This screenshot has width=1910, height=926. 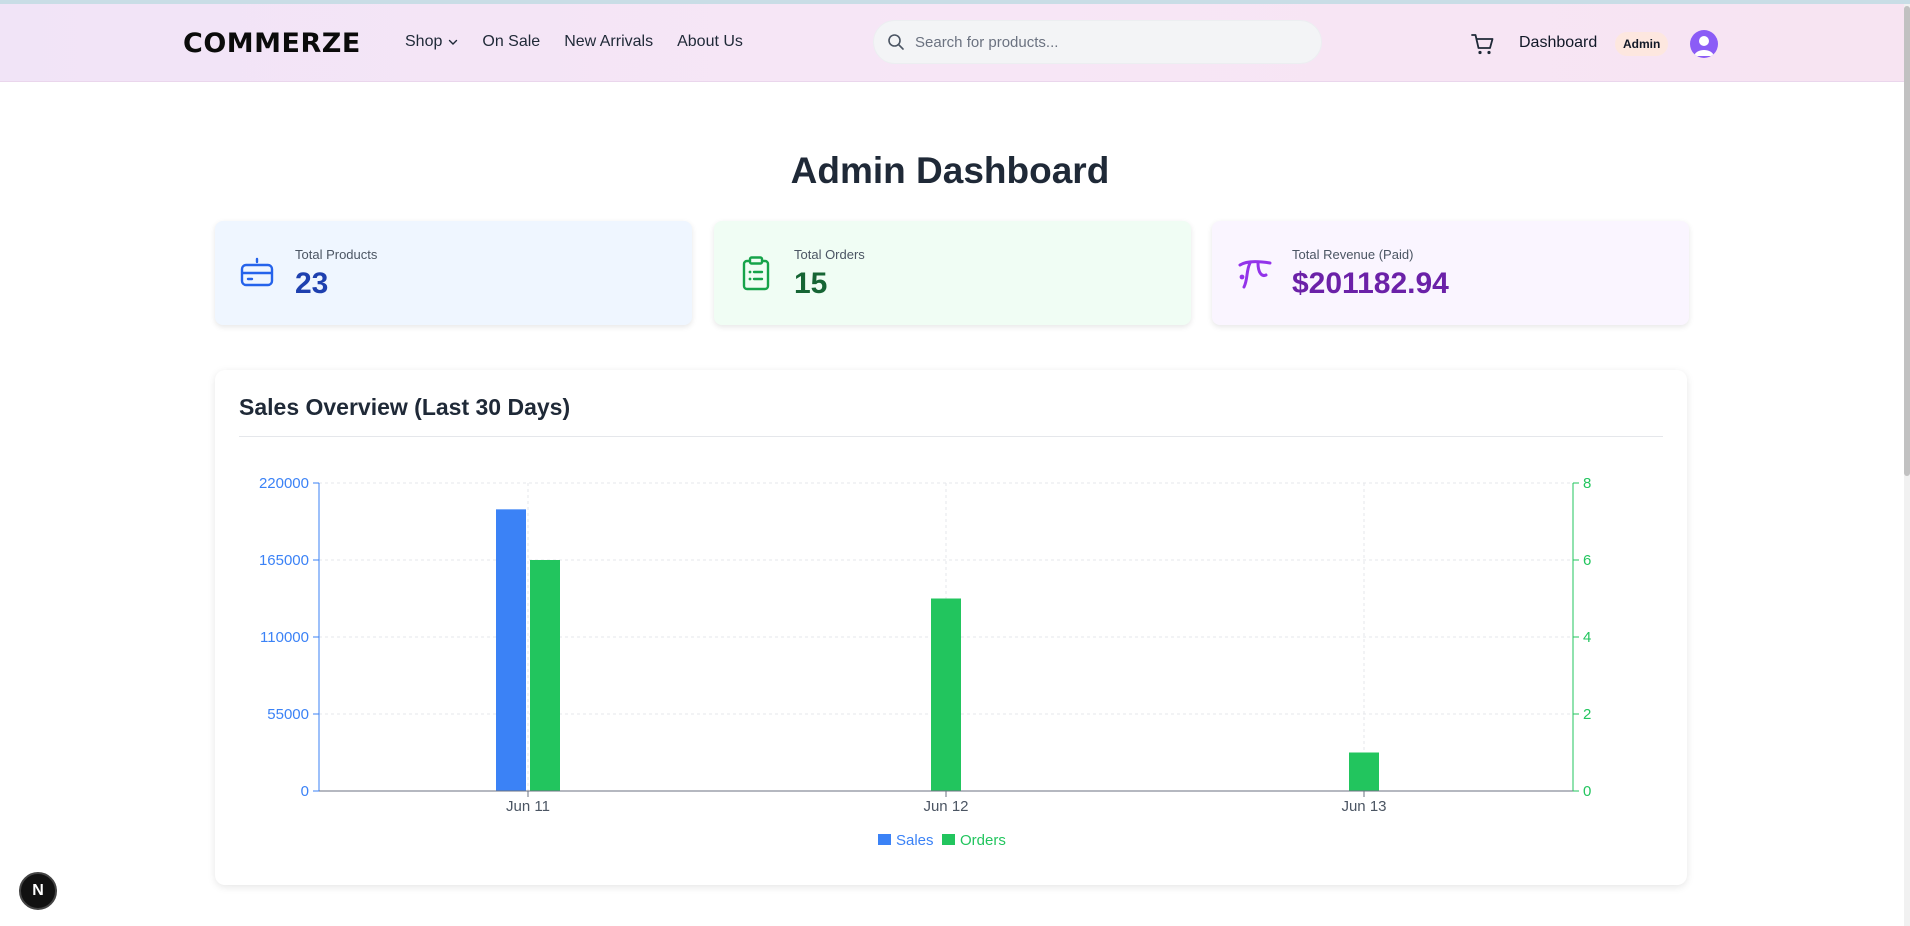 I want to click on revenue-icon, so click(x=1255, y=274).